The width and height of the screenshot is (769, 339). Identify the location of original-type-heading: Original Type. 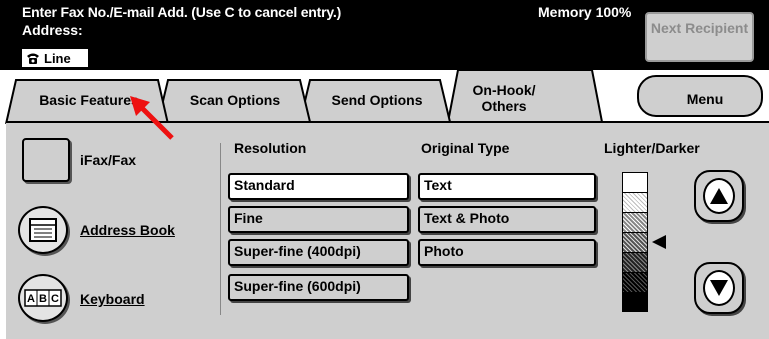
(465, 148).